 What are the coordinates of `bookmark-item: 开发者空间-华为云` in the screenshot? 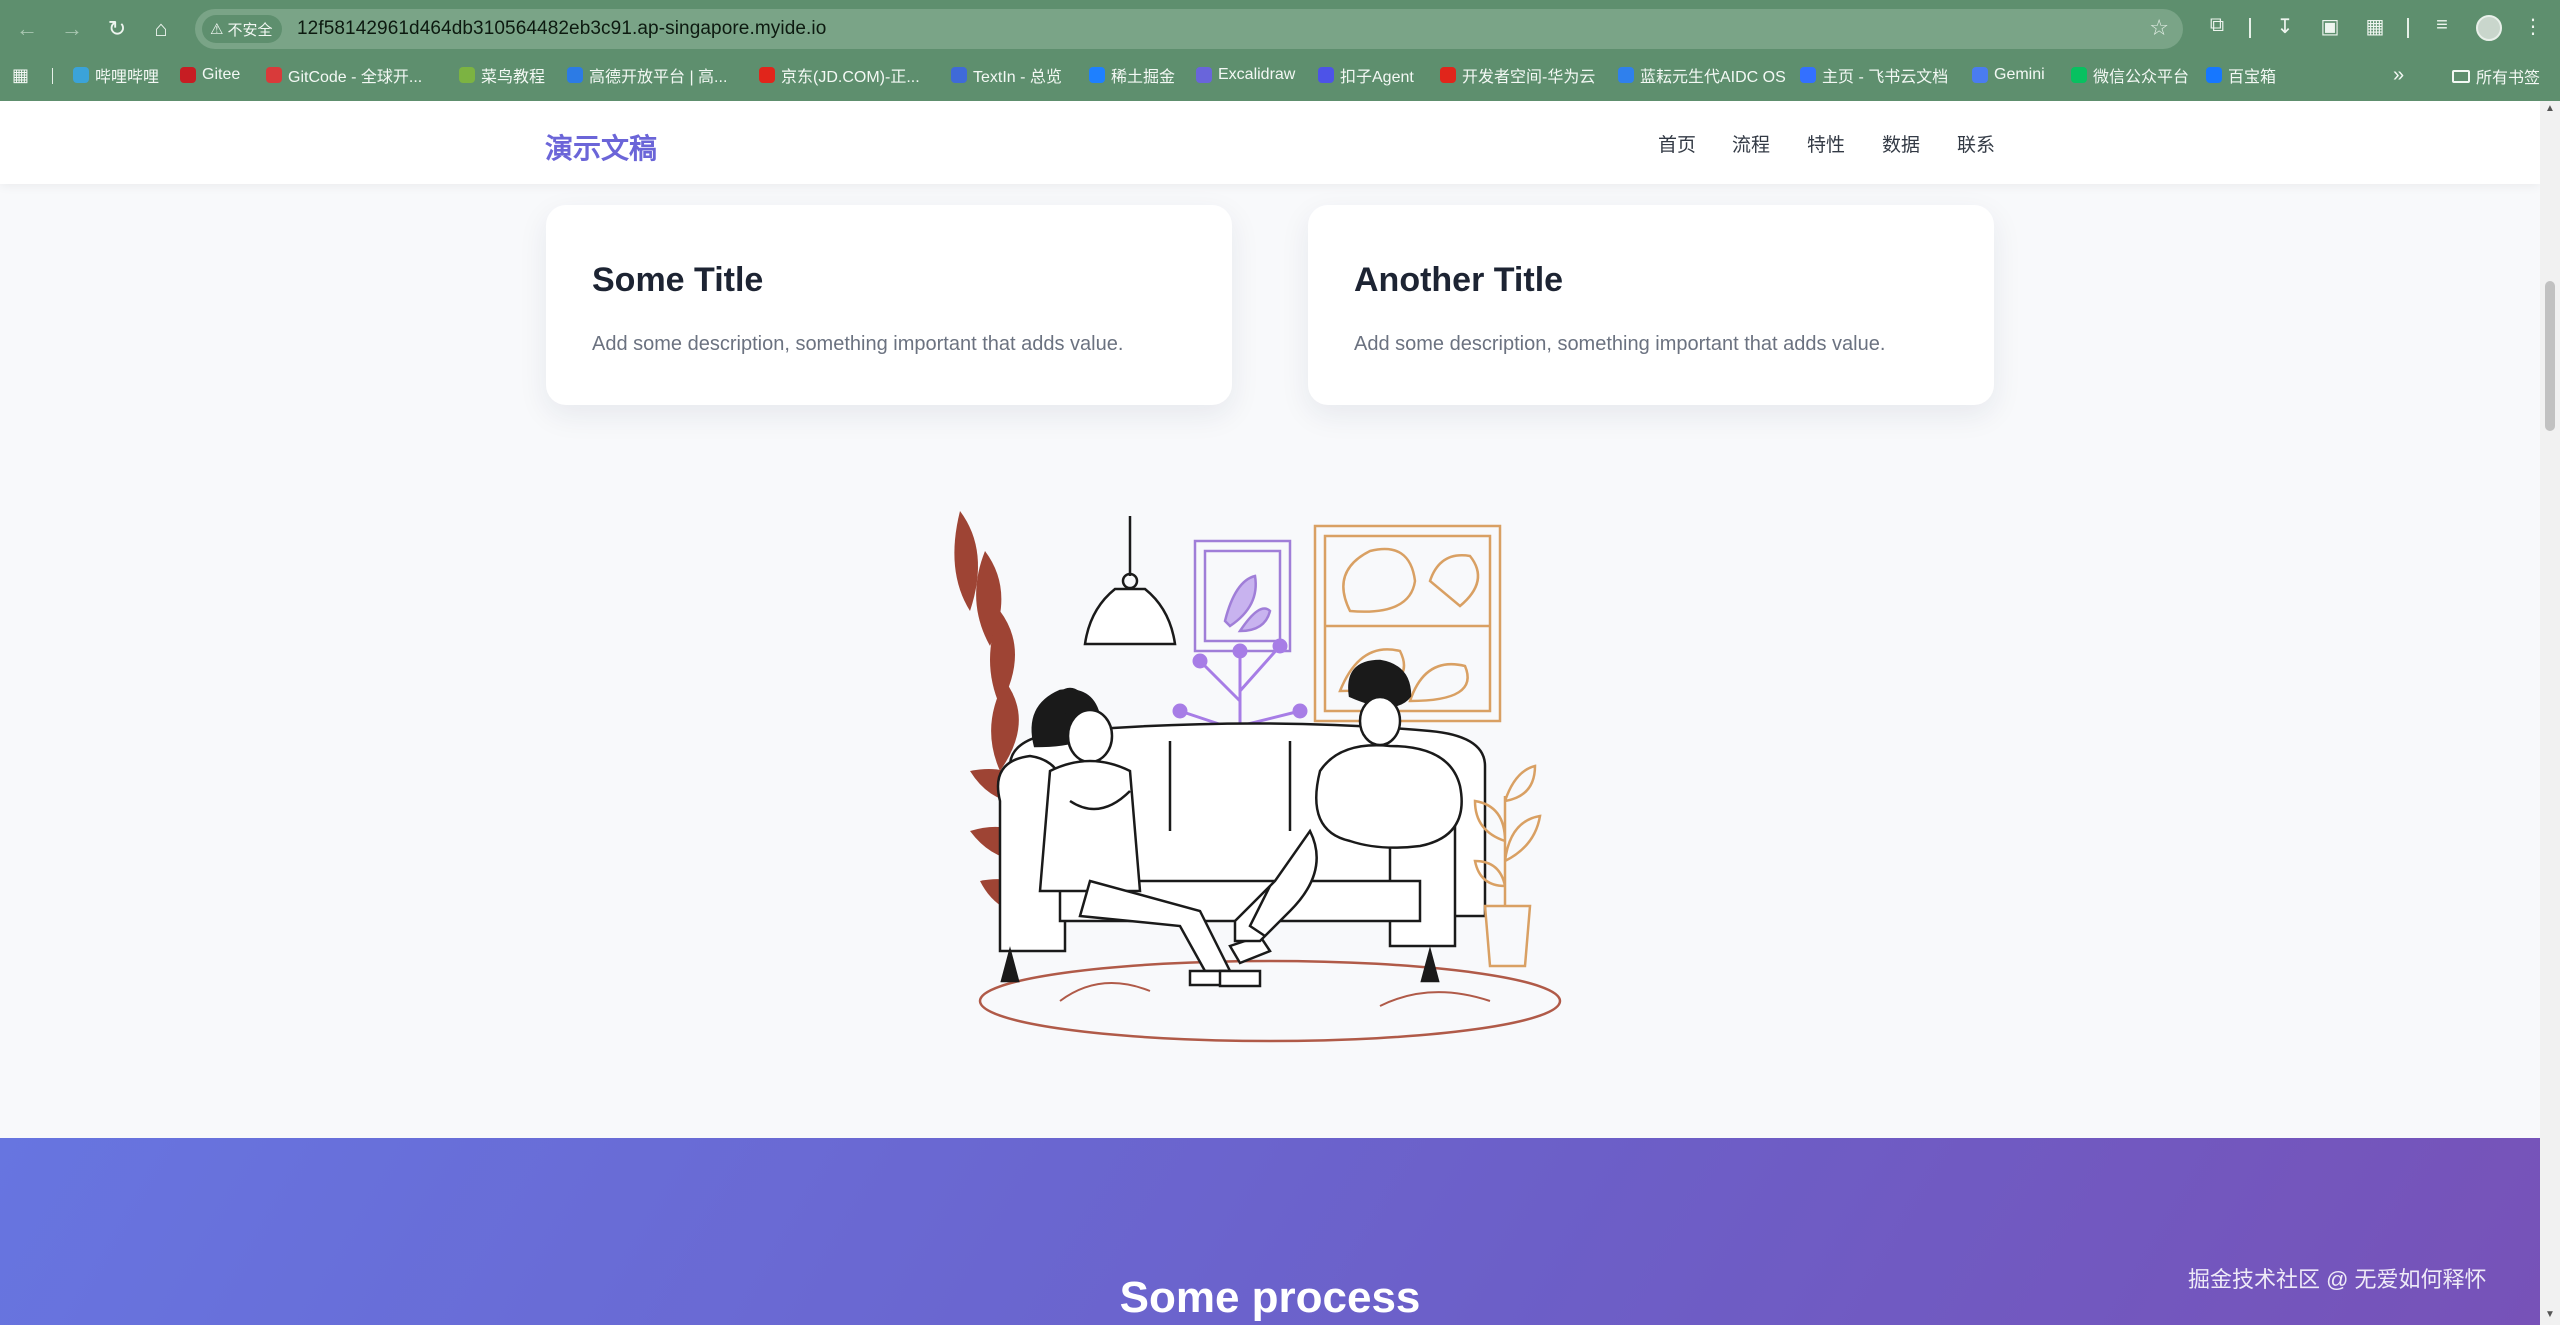 It's located at (1517, 75).